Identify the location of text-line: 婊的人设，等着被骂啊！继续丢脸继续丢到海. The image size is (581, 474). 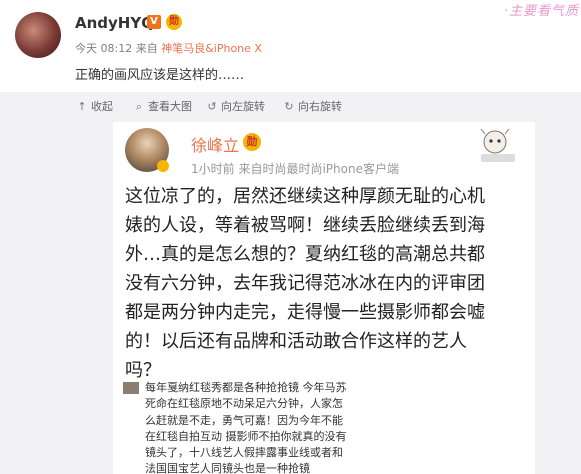
(305, 225).